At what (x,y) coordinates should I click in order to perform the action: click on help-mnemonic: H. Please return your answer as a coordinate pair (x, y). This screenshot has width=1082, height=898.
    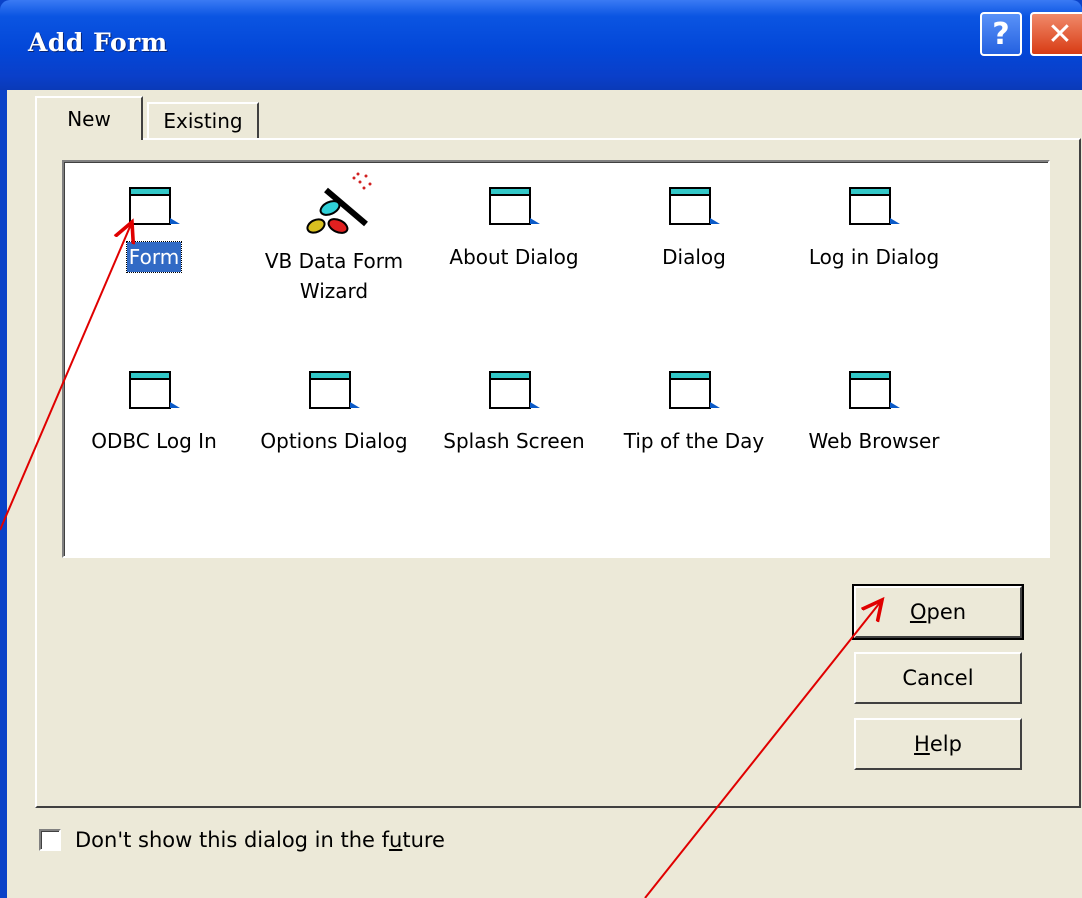
    Looking at the image, I should click on (922, 744).